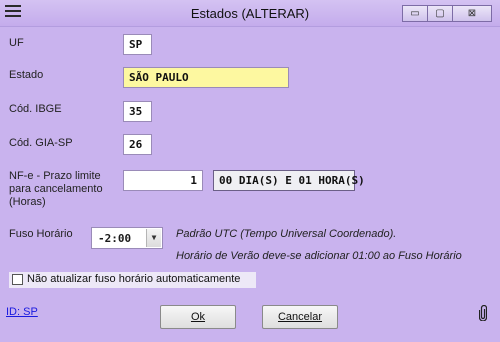 Image resolution: width=500 pixels, height=342 pixels. What do you see at coordinates (22, 312) in the screenshot?
I see `id-link: ID: SP` at bounding box center [22, 312].